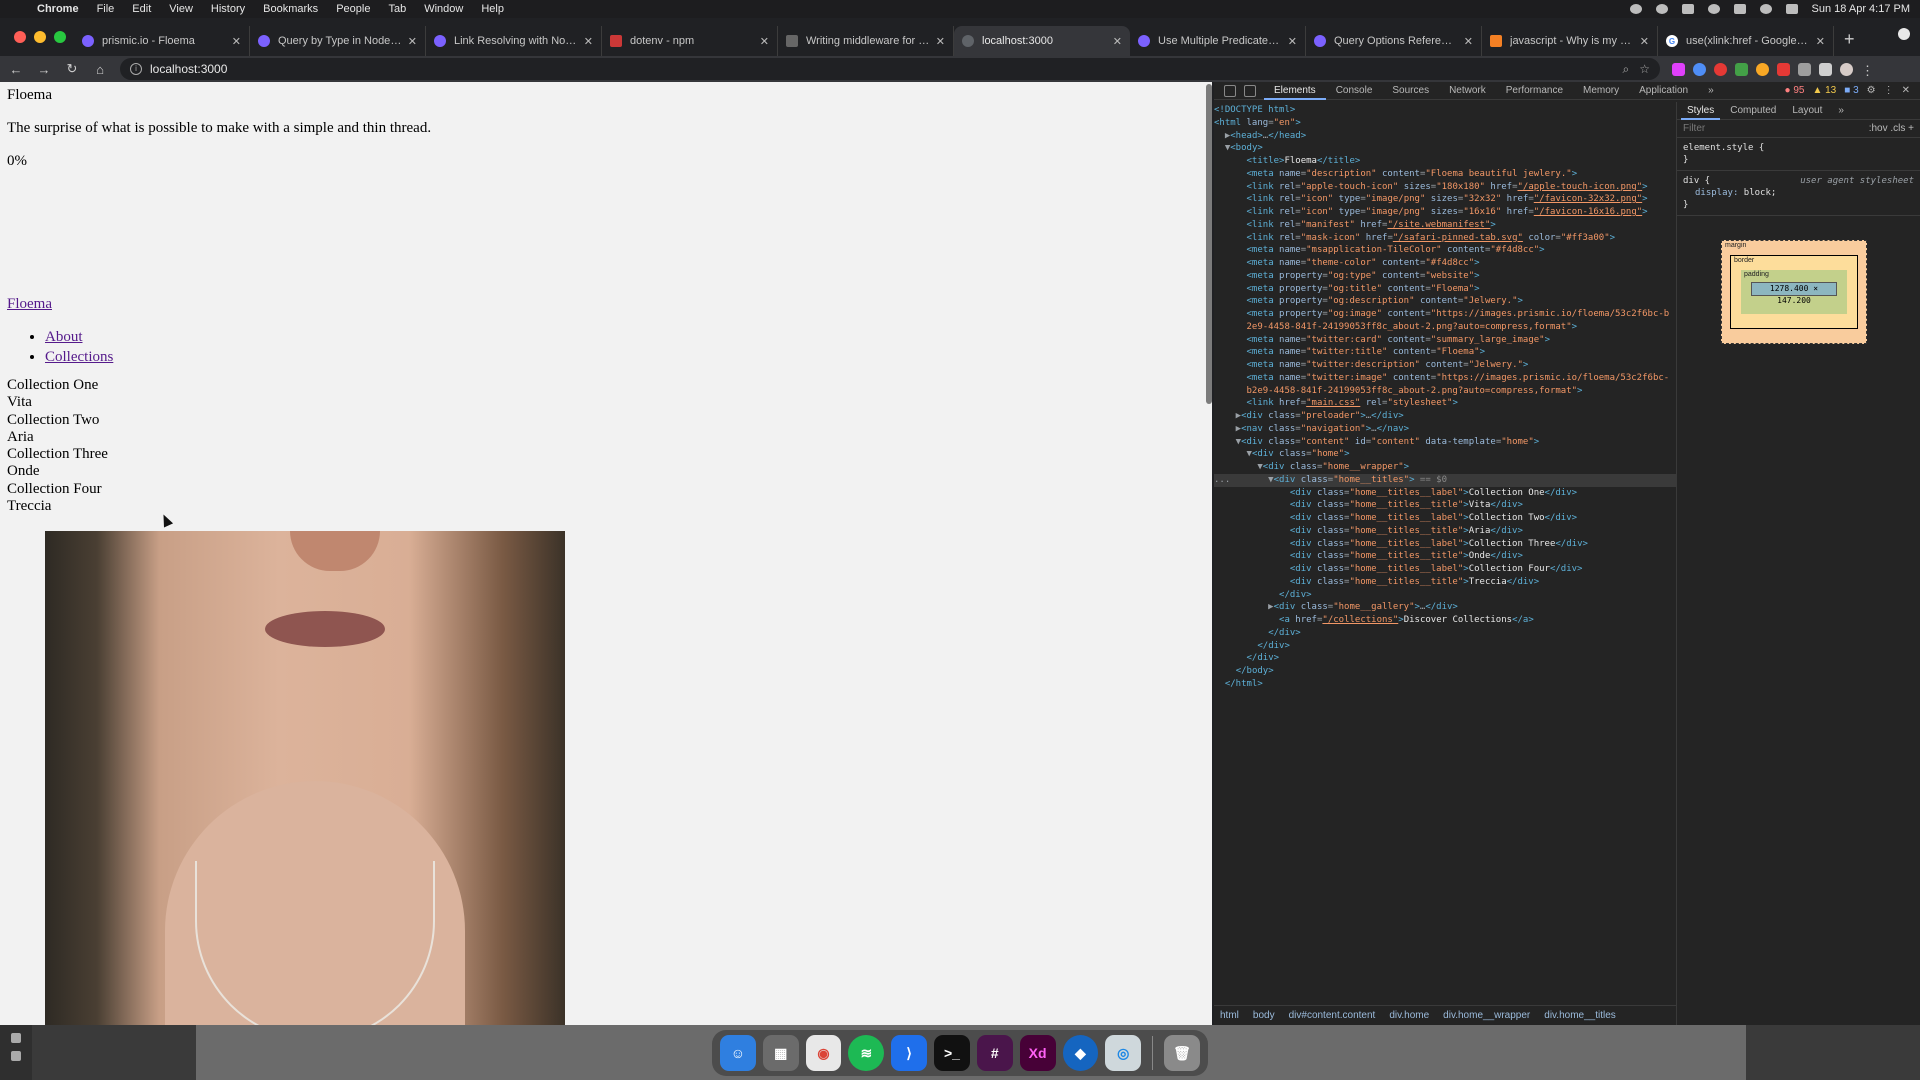  Describe the element at coordinates (1570, 41) in the screenshot. I see `browser-tab: javascript - Why is my middl ✕` at that location.